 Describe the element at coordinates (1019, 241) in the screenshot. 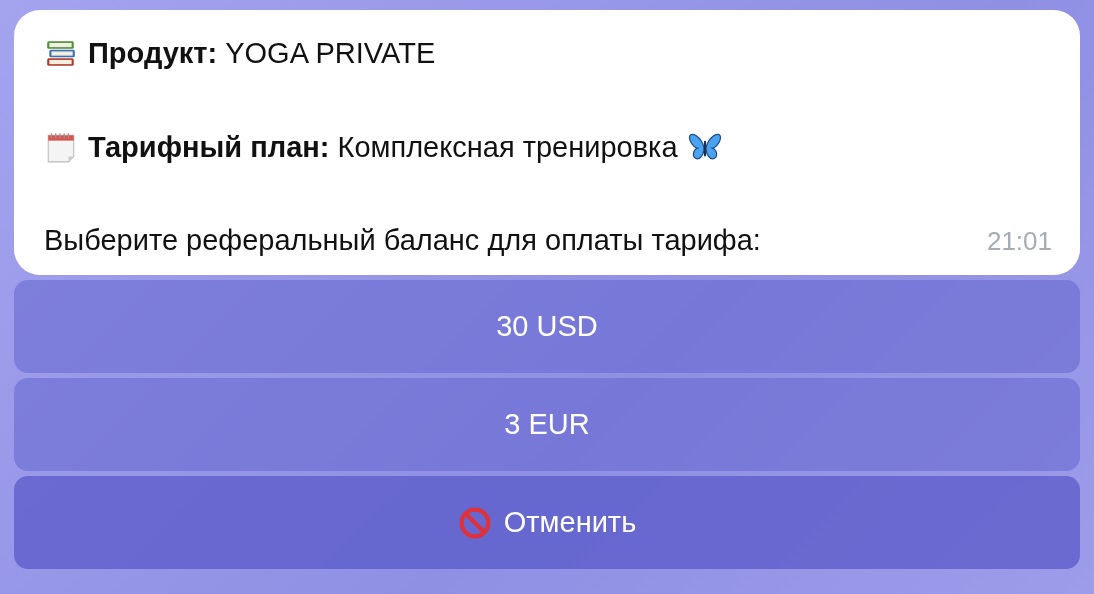

I see `message-time: 21:01` at that location.